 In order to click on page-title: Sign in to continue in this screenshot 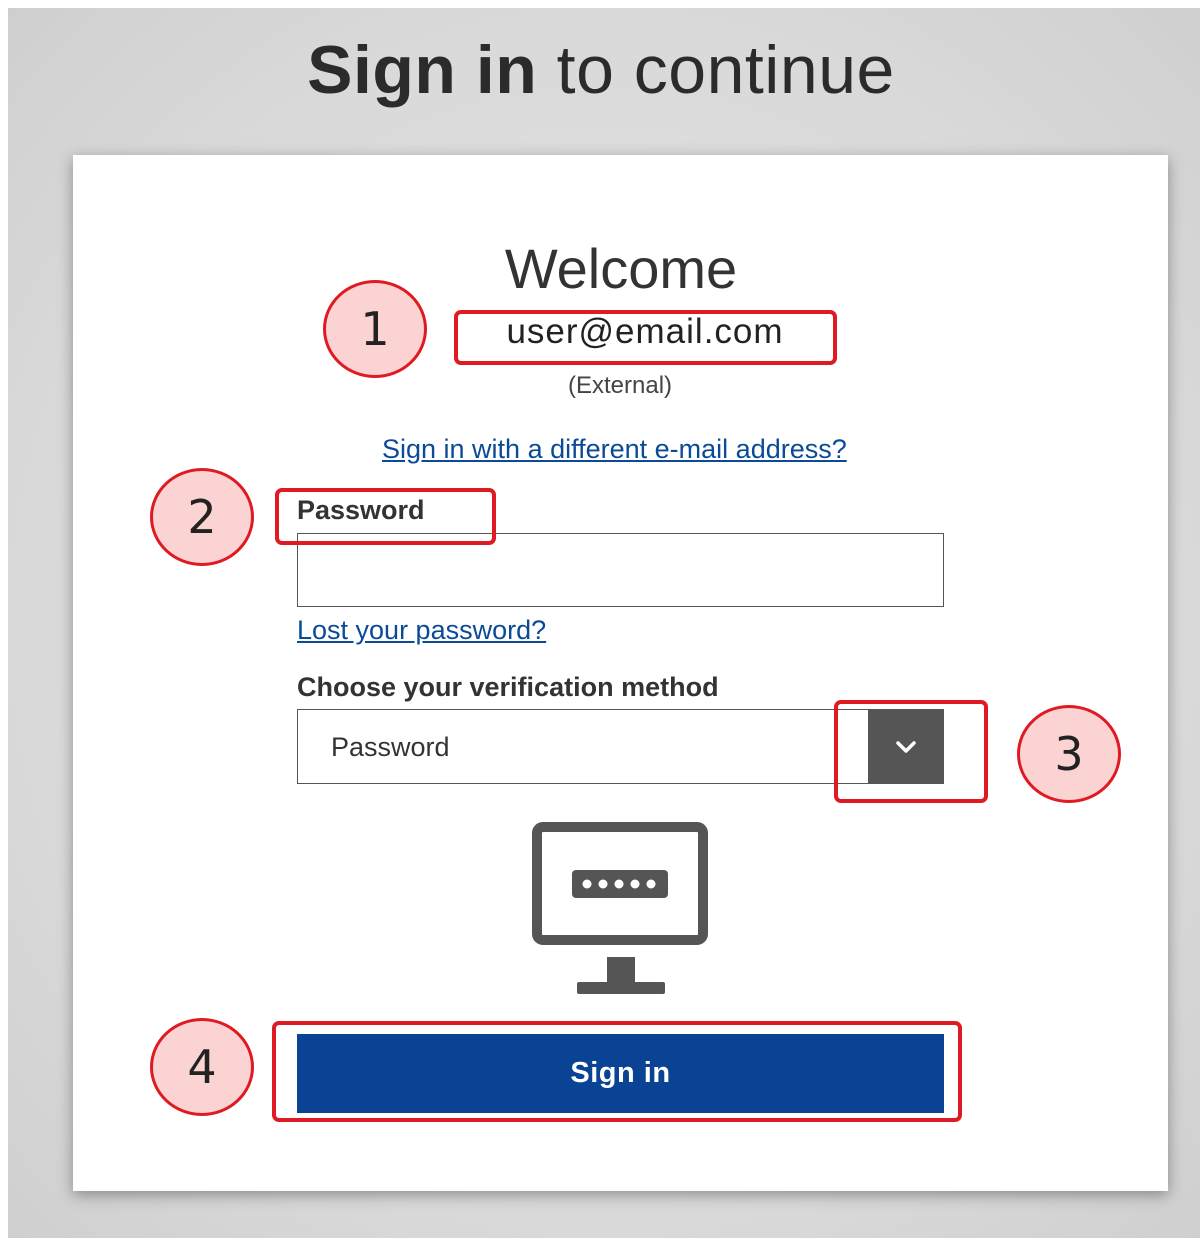, I will do `click(601, 70)`.